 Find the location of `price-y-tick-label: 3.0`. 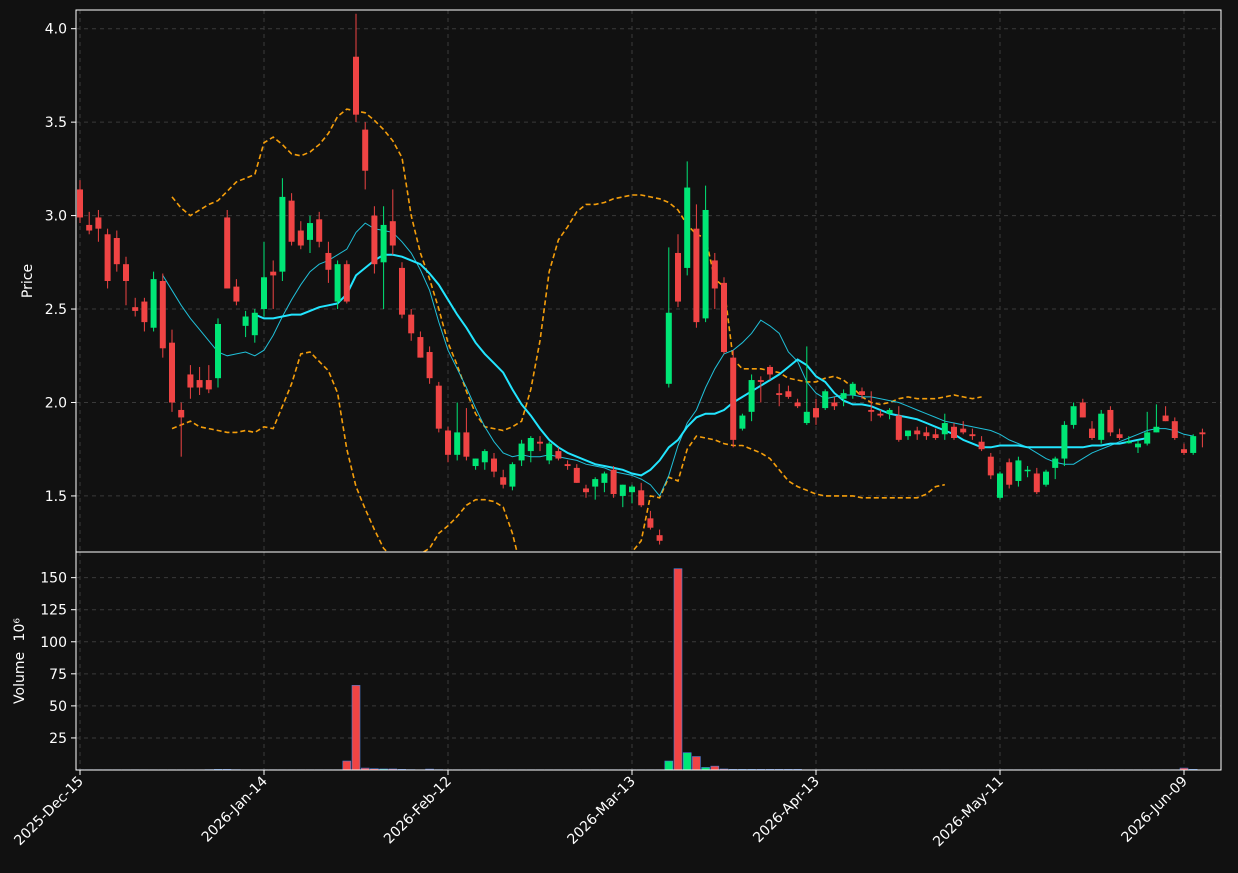

price-y-tick-label: 3.0 is located at coordinates (56, 217).